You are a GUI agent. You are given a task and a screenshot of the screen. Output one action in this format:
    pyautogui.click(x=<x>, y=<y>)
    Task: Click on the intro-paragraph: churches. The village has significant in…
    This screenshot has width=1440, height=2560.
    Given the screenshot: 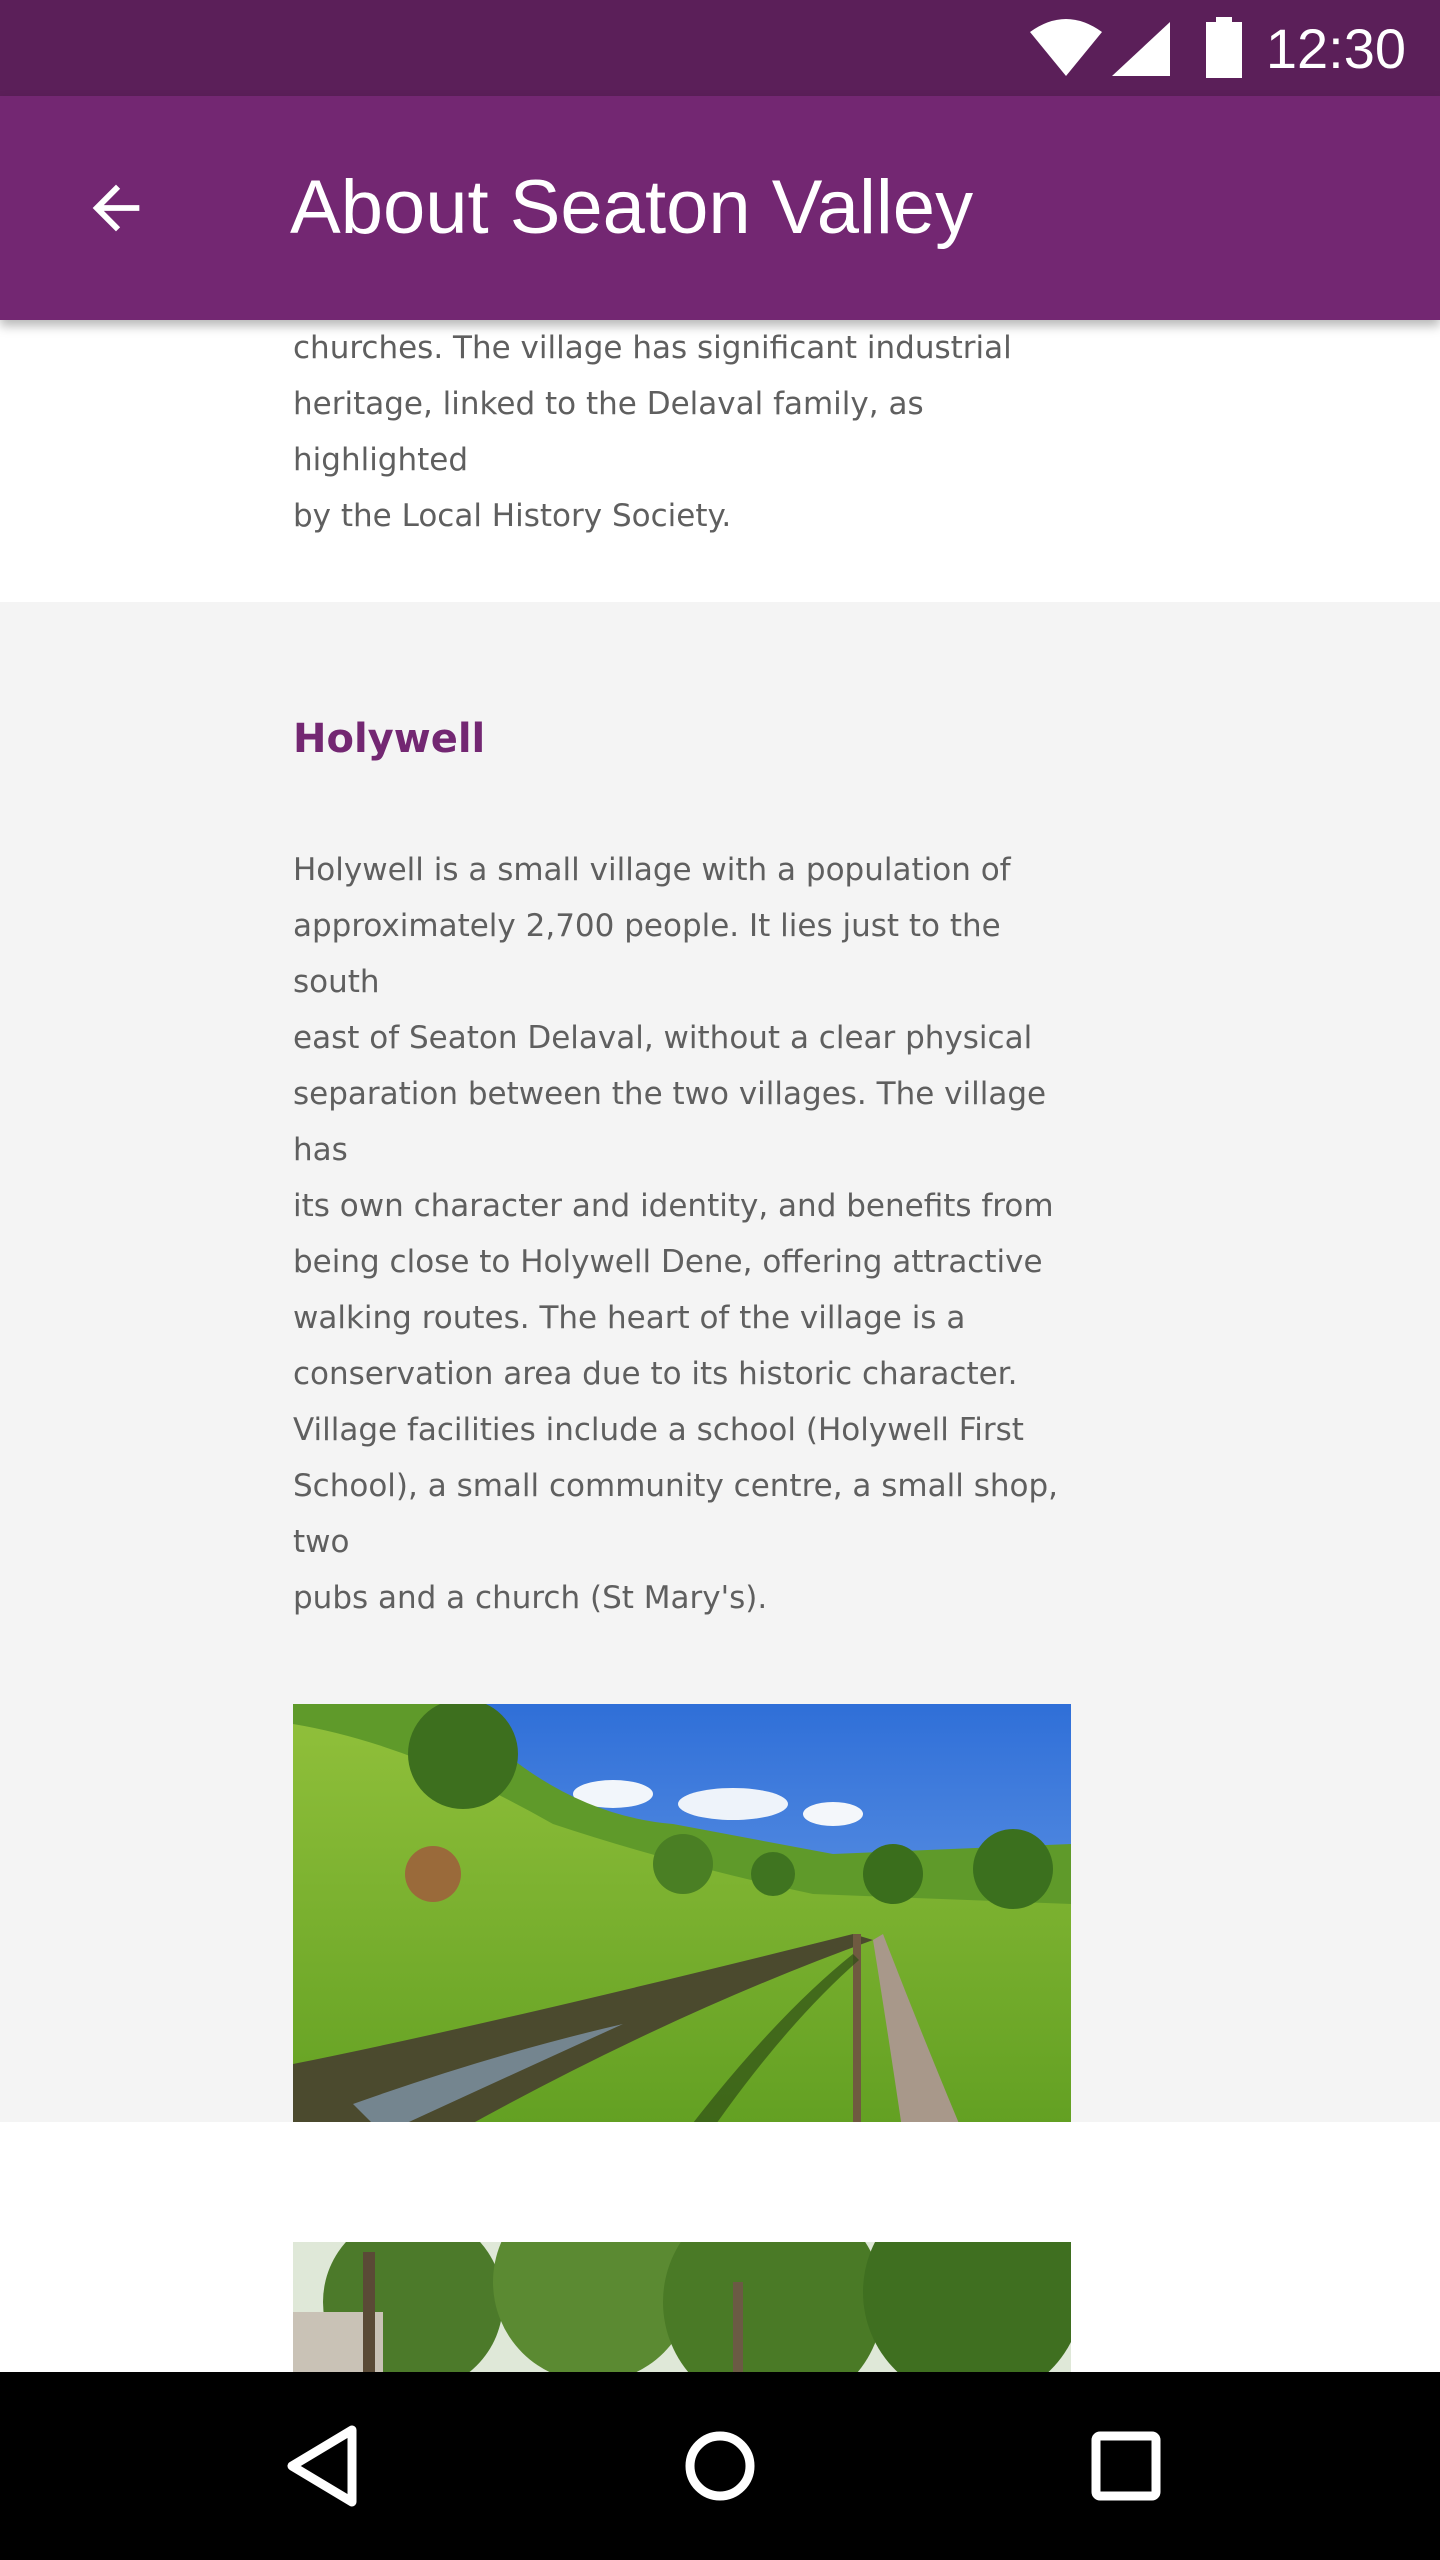 What is the action you would take?
    pyautogui.click(x=693, y=432)
    